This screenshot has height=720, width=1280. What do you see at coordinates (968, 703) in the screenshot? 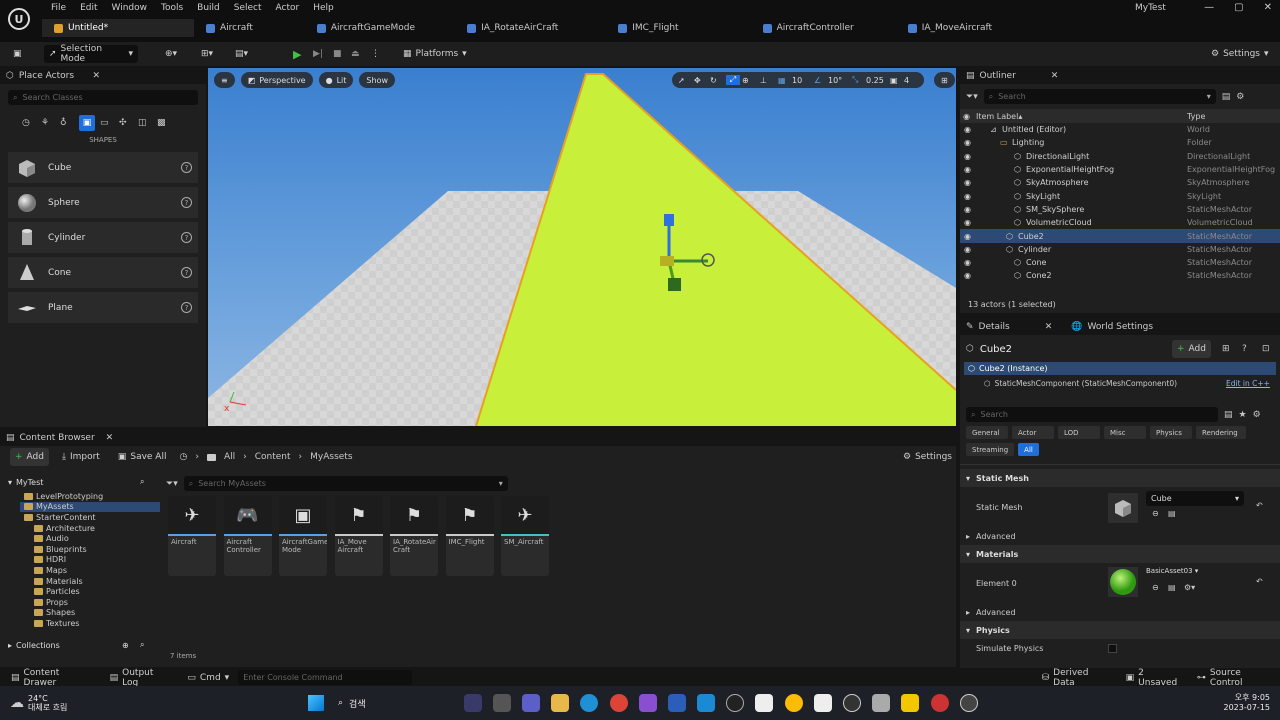
I see `unreal-taskbar-icon` at bounding box center [968, 703].